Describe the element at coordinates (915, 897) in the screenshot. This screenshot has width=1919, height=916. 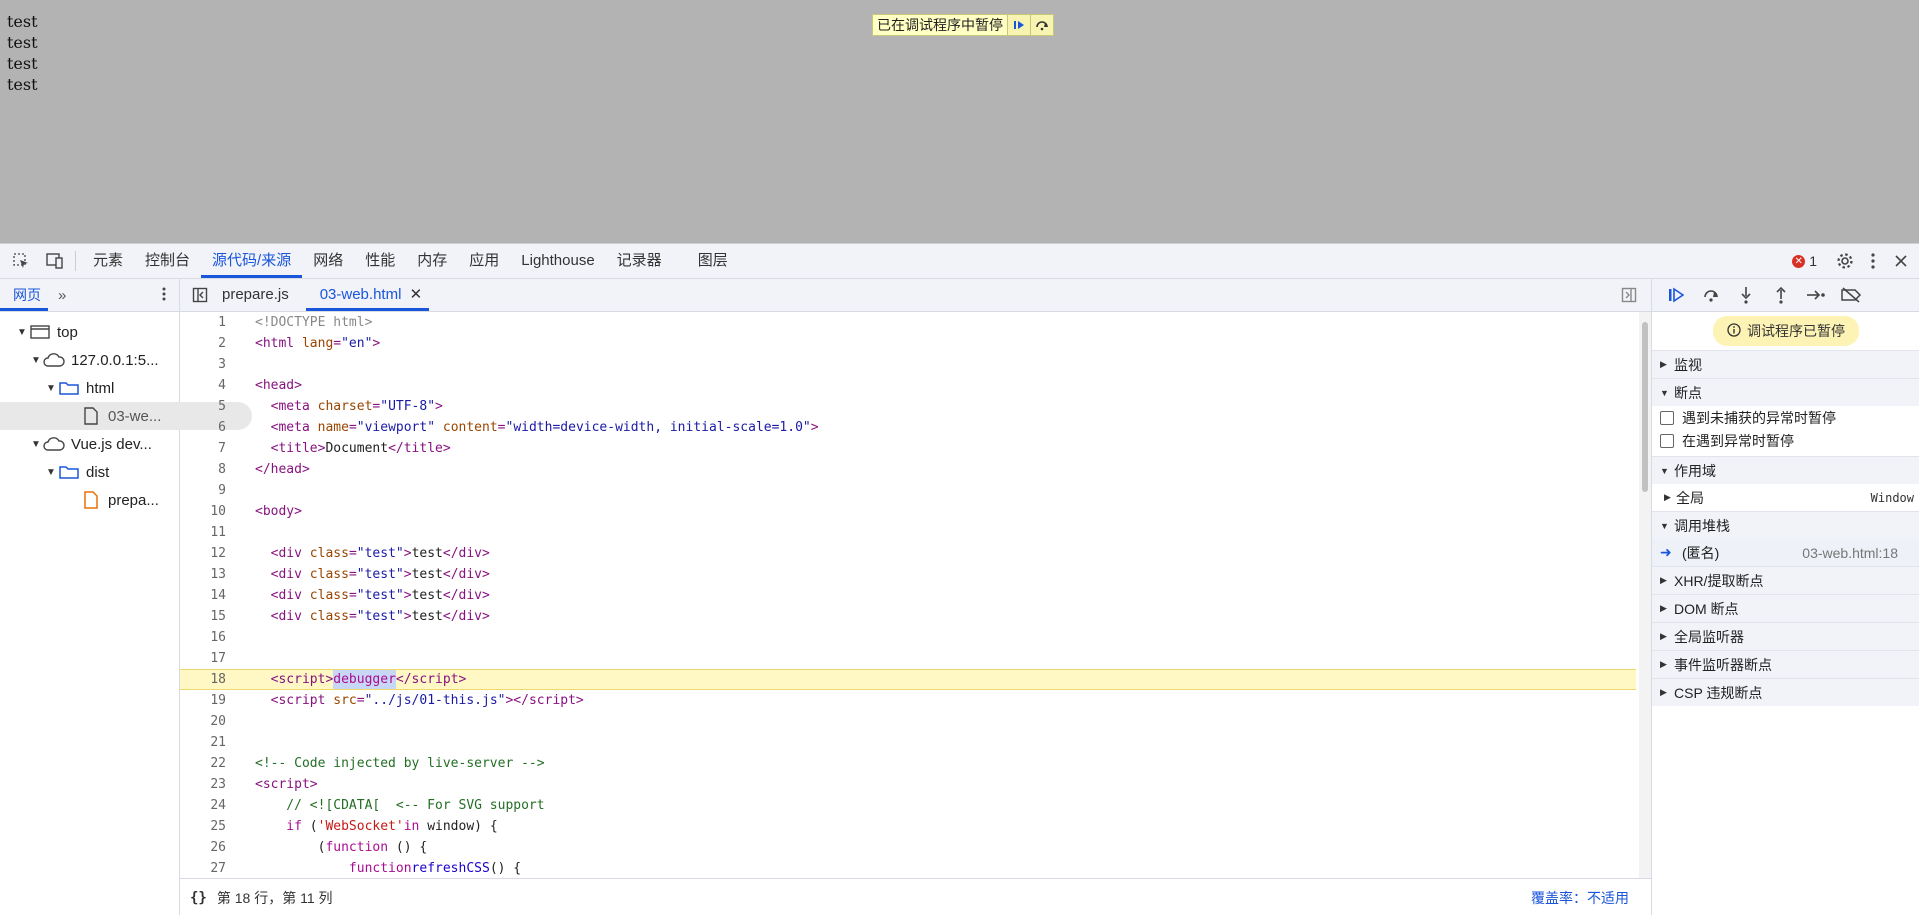
I see `editor-statusbar: {} 第 18 行，第 11 列 覆盖率：不适用` at that location.